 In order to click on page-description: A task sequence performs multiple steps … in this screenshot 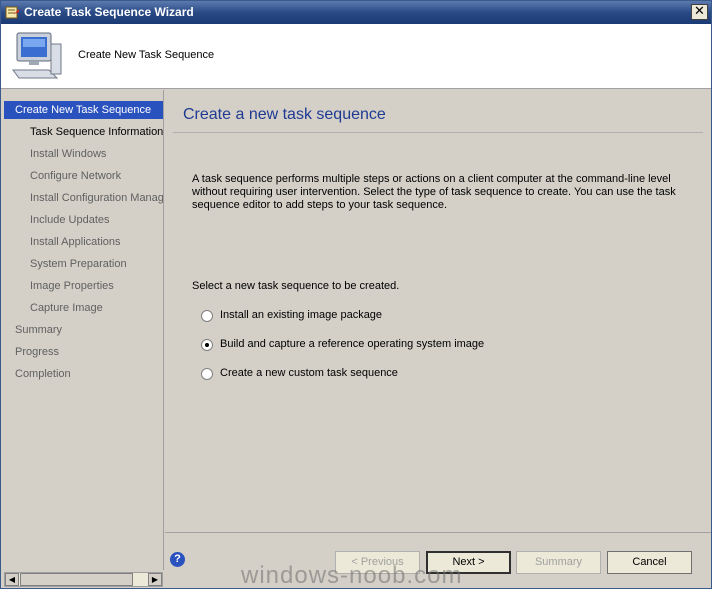, I will do `click(434, 192)`.